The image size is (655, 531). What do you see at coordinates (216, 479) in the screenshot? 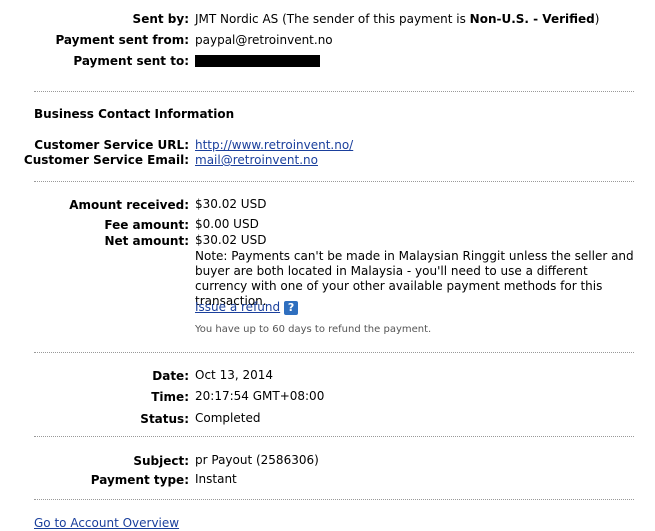
I see `payment-type-value: Instant` at bounding box center [216, 479].